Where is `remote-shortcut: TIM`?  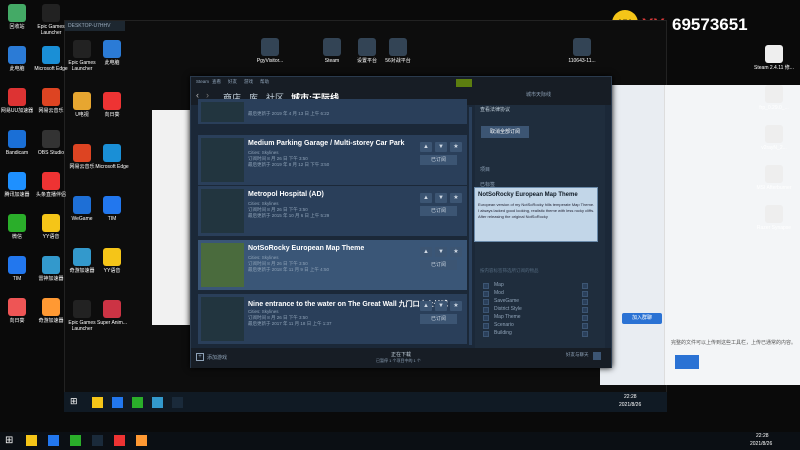 remote-shortcut: TIM is located at coordinates (112, 209).